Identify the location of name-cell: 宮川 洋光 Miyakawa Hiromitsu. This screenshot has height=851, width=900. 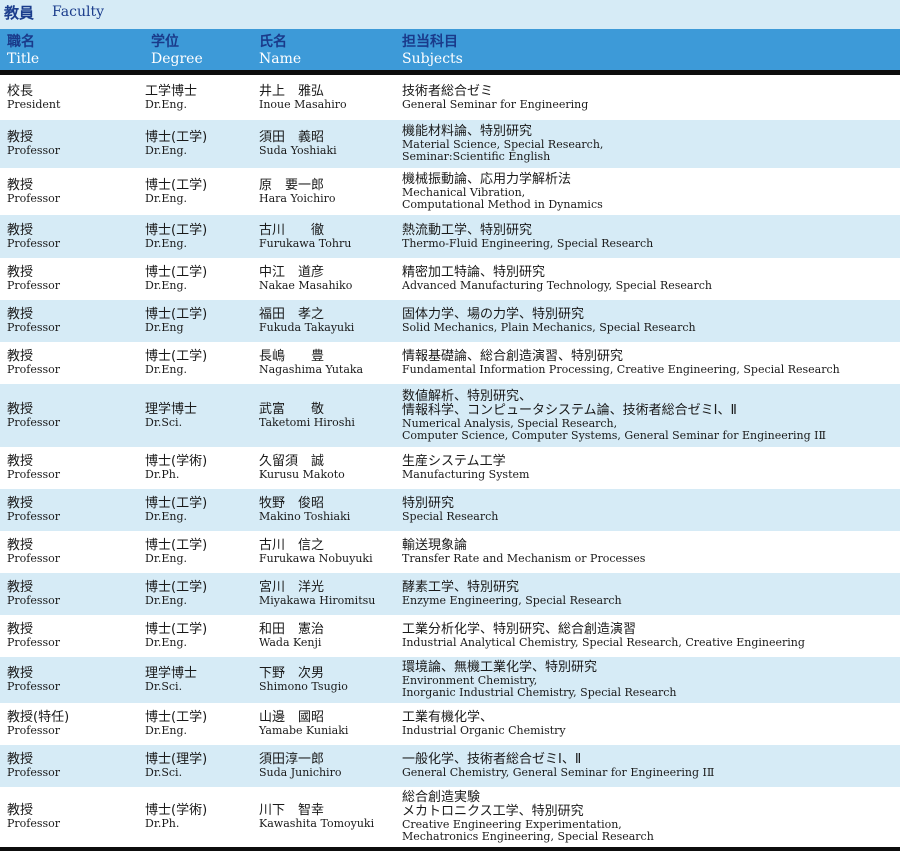
(317, 594).